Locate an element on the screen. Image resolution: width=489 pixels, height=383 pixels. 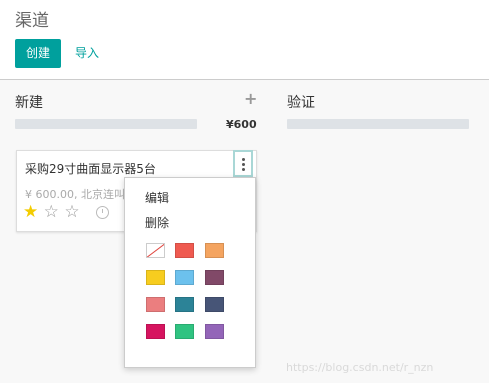
delete-menu-item: 删除 is located at coordinates (157, 222).